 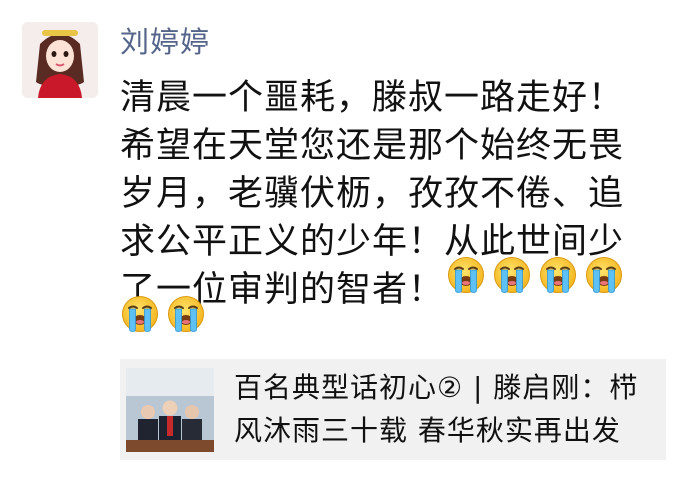 I want to click on link-thumbnail, so click(x=170, y=410).